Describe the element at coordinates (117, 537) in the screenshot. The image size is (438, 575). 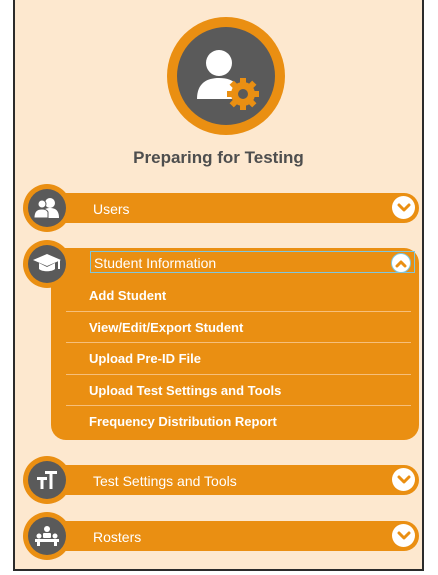
I see `section-rosters-label: Rosters` at that location.